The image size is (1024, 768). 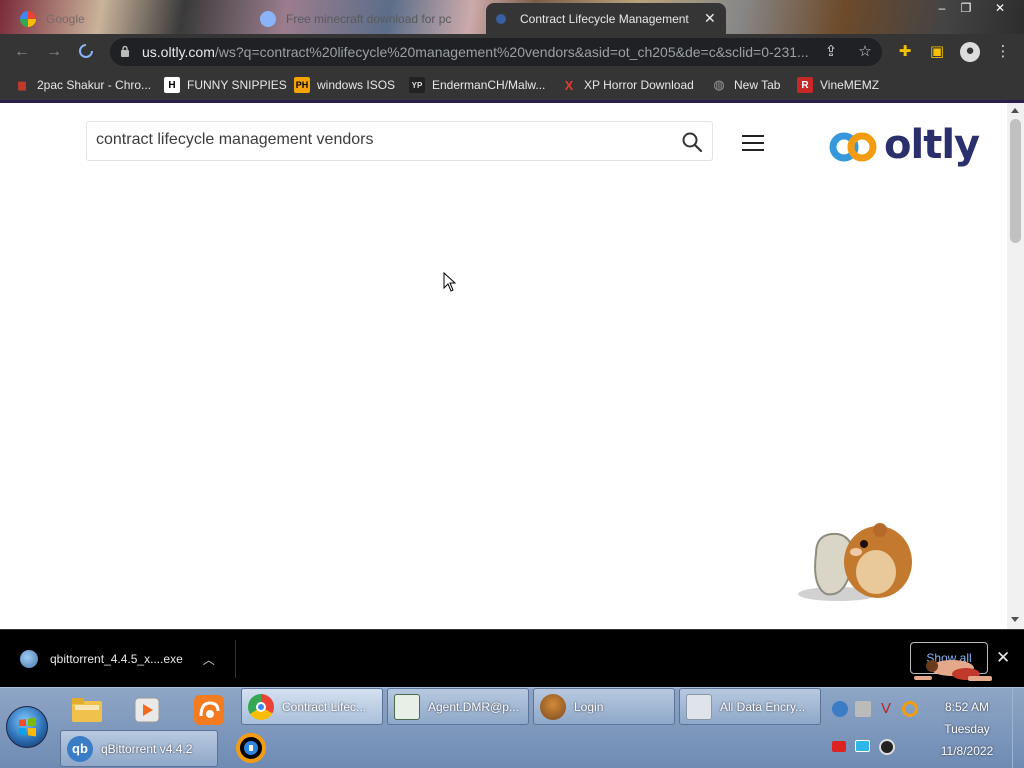 I want to click on bookmark-vinememz: R VineMEMZ, so click(x=838, y=85).